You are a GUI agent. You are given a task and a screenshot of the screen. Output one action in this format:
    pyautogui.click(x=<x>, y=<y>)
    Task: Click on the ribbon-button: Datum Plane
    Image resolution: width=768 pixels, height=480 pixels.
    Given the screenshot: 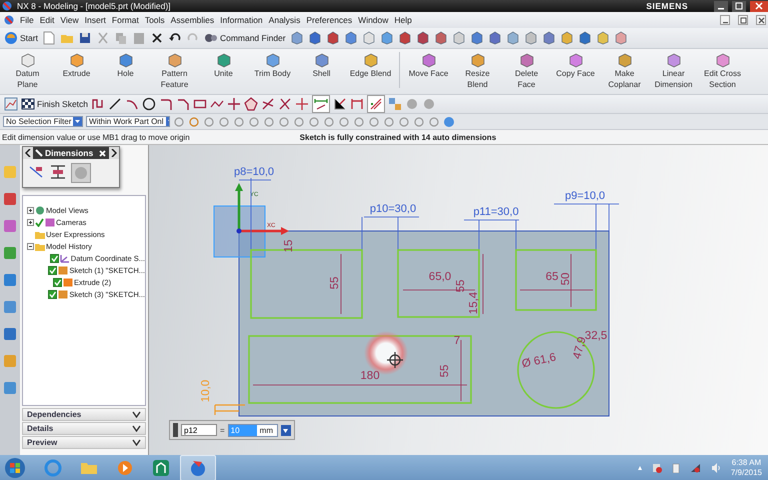 What is the action you would take?
    pyautogui.click(x=27, y=70)
    